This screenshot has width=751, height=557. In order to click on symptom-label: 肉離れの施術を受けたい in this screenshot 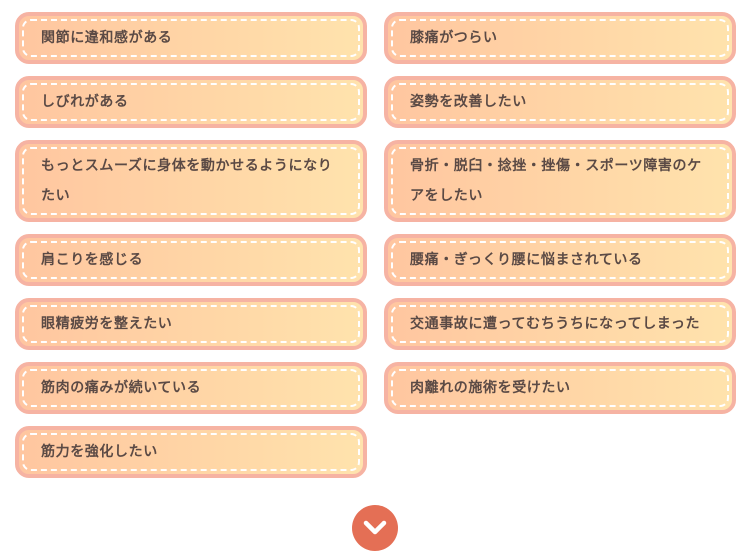, I will do `click(560, 388)`.